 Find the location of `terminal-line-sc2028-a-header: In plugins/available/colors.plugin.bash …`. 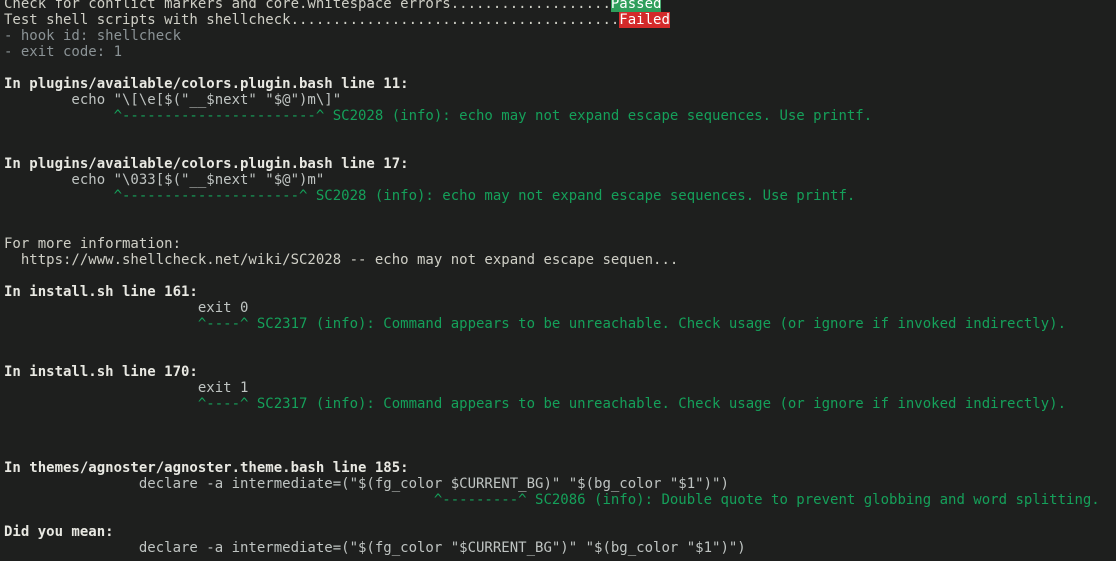

terminal-line-sc2028-a-header: In plugins/available/colors.plugin.bash … is located at coordinates (204, 84).